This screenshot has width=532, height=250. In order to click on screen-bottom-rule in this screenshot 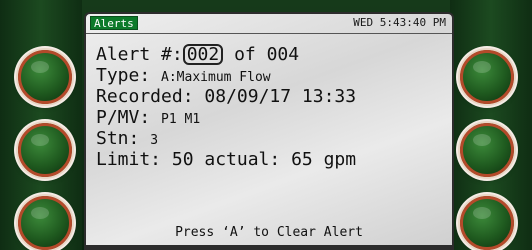, I will do `click(269, 246)`.